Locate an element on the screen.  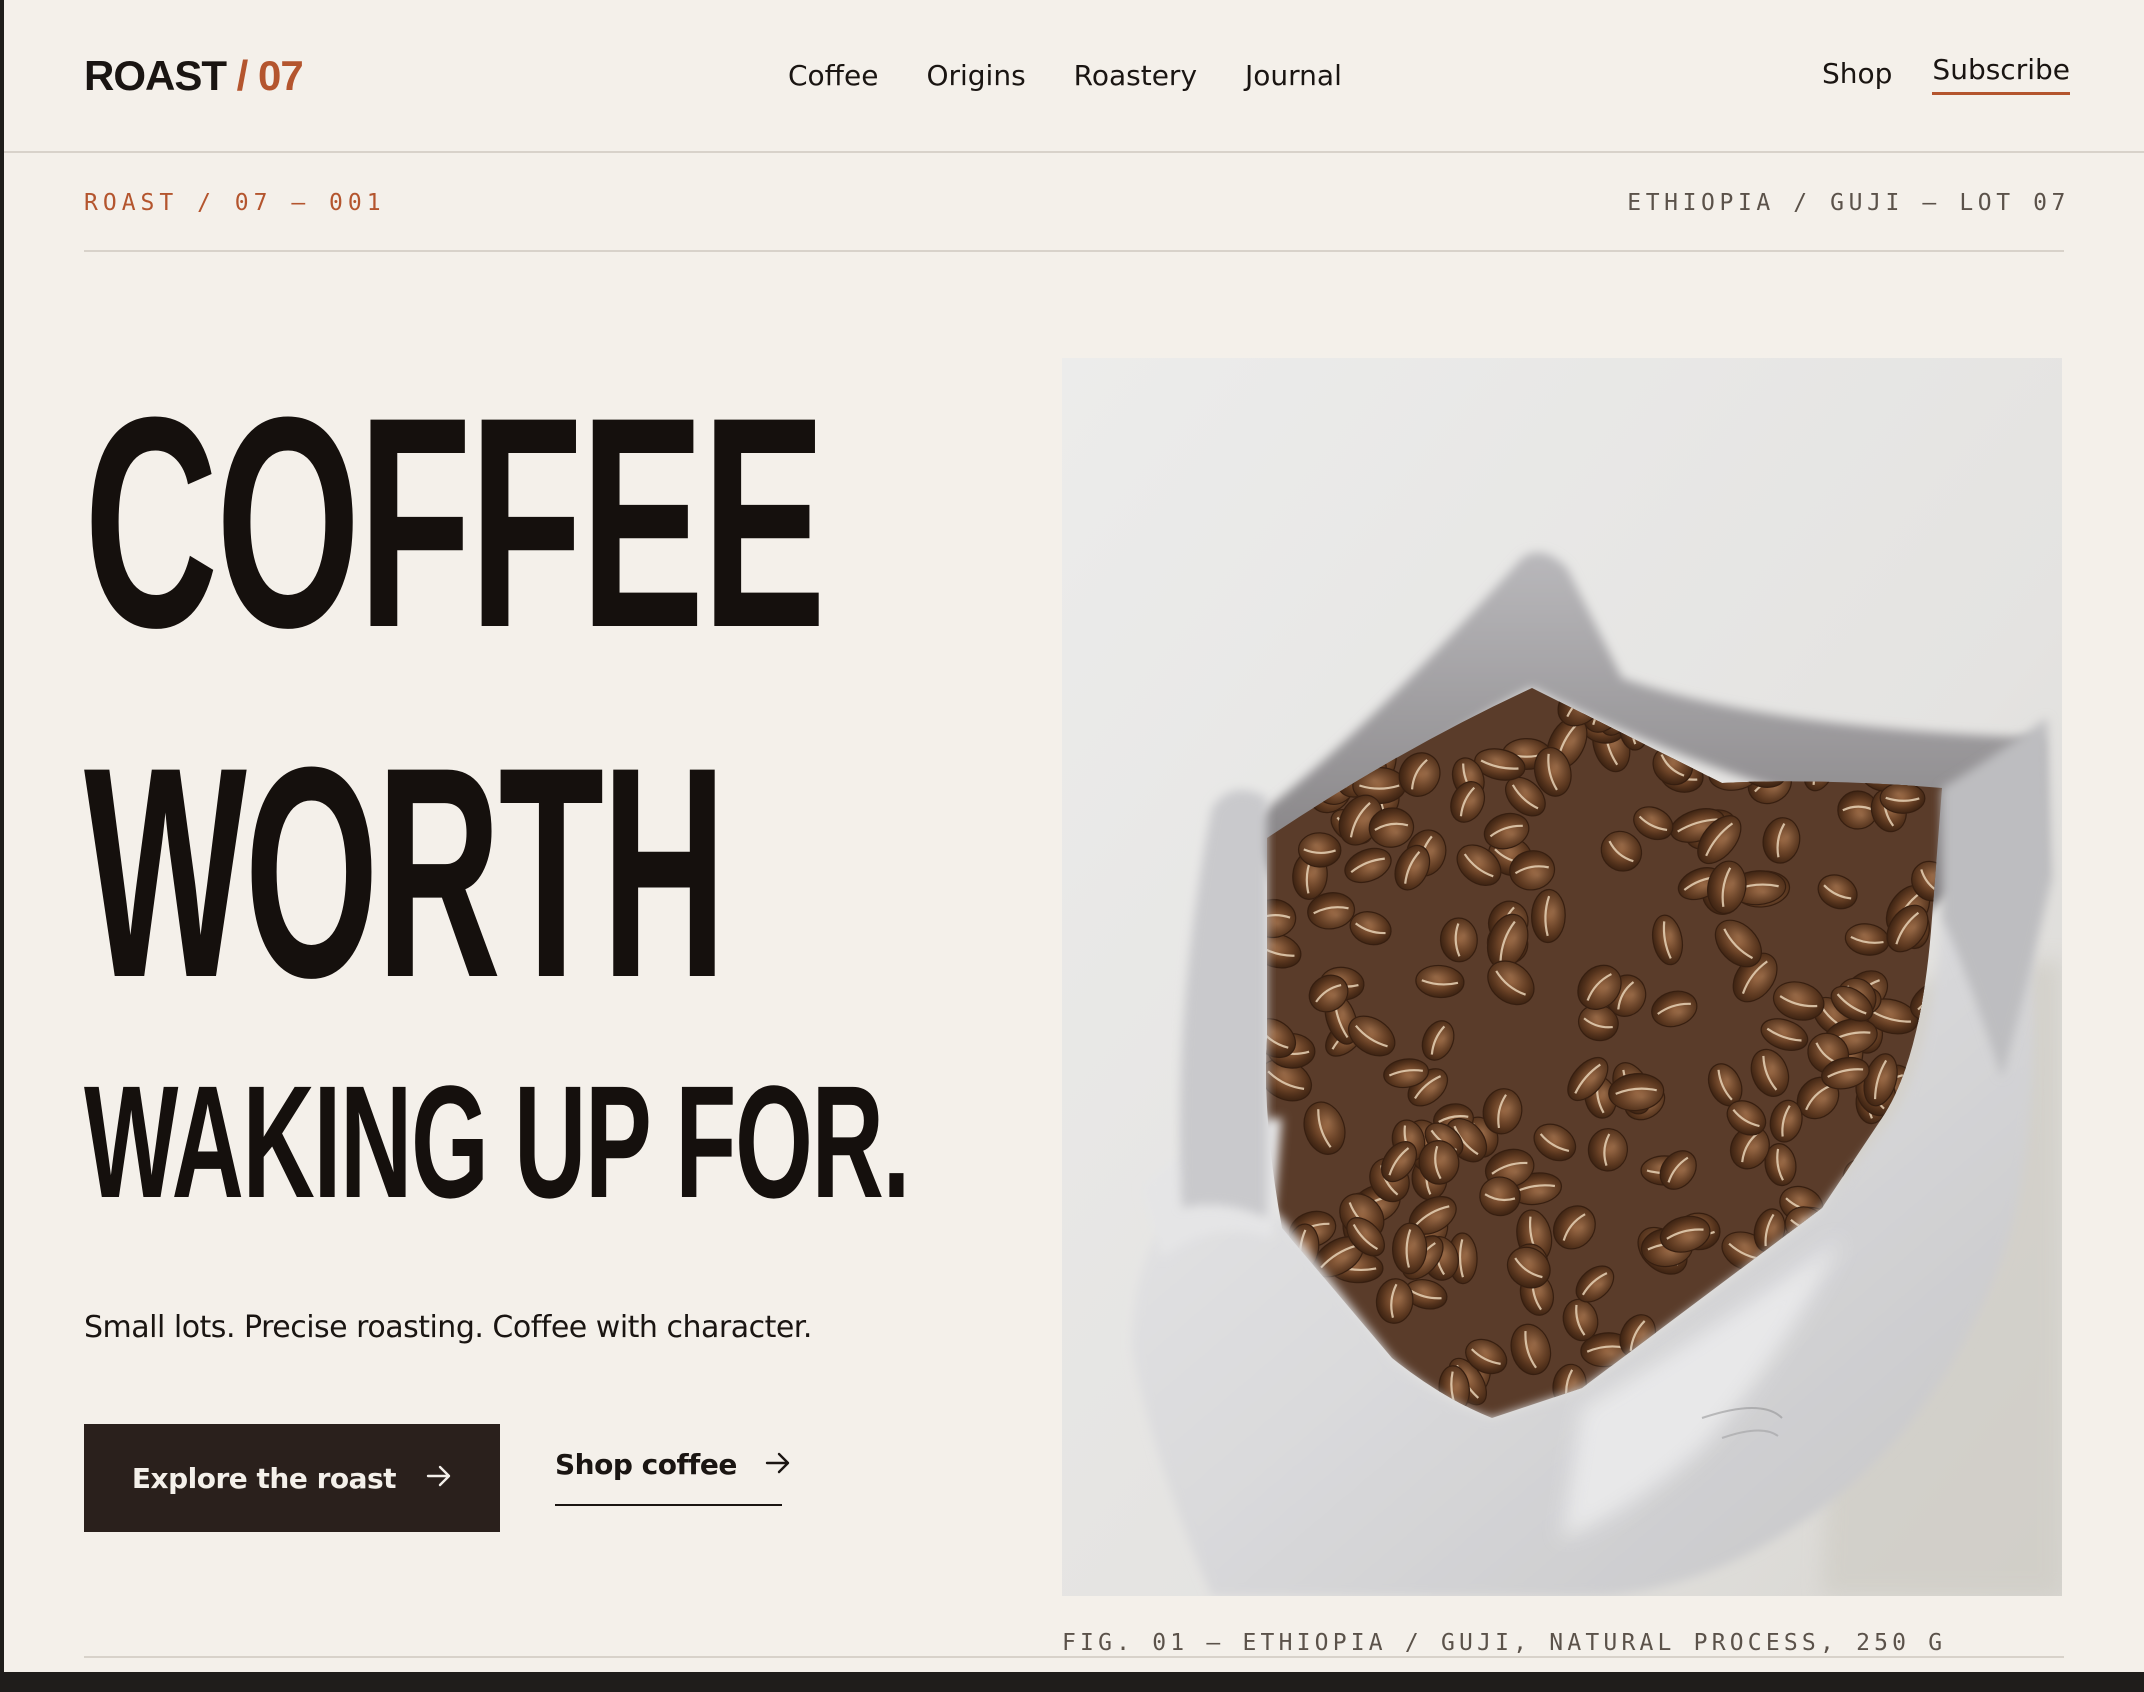
brand-name: ROAST is located at coordinates (155, 75).